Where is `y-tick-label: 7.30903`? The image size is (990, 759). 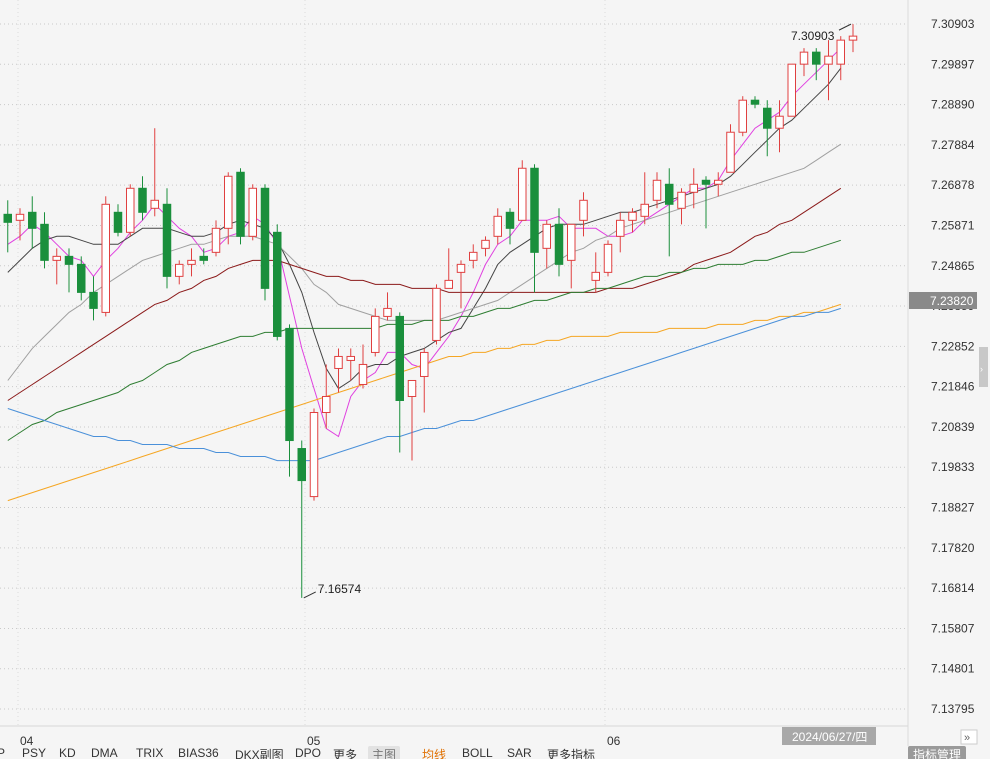 y-tick-label: 7.30903 is located at coordinates (953, 24).